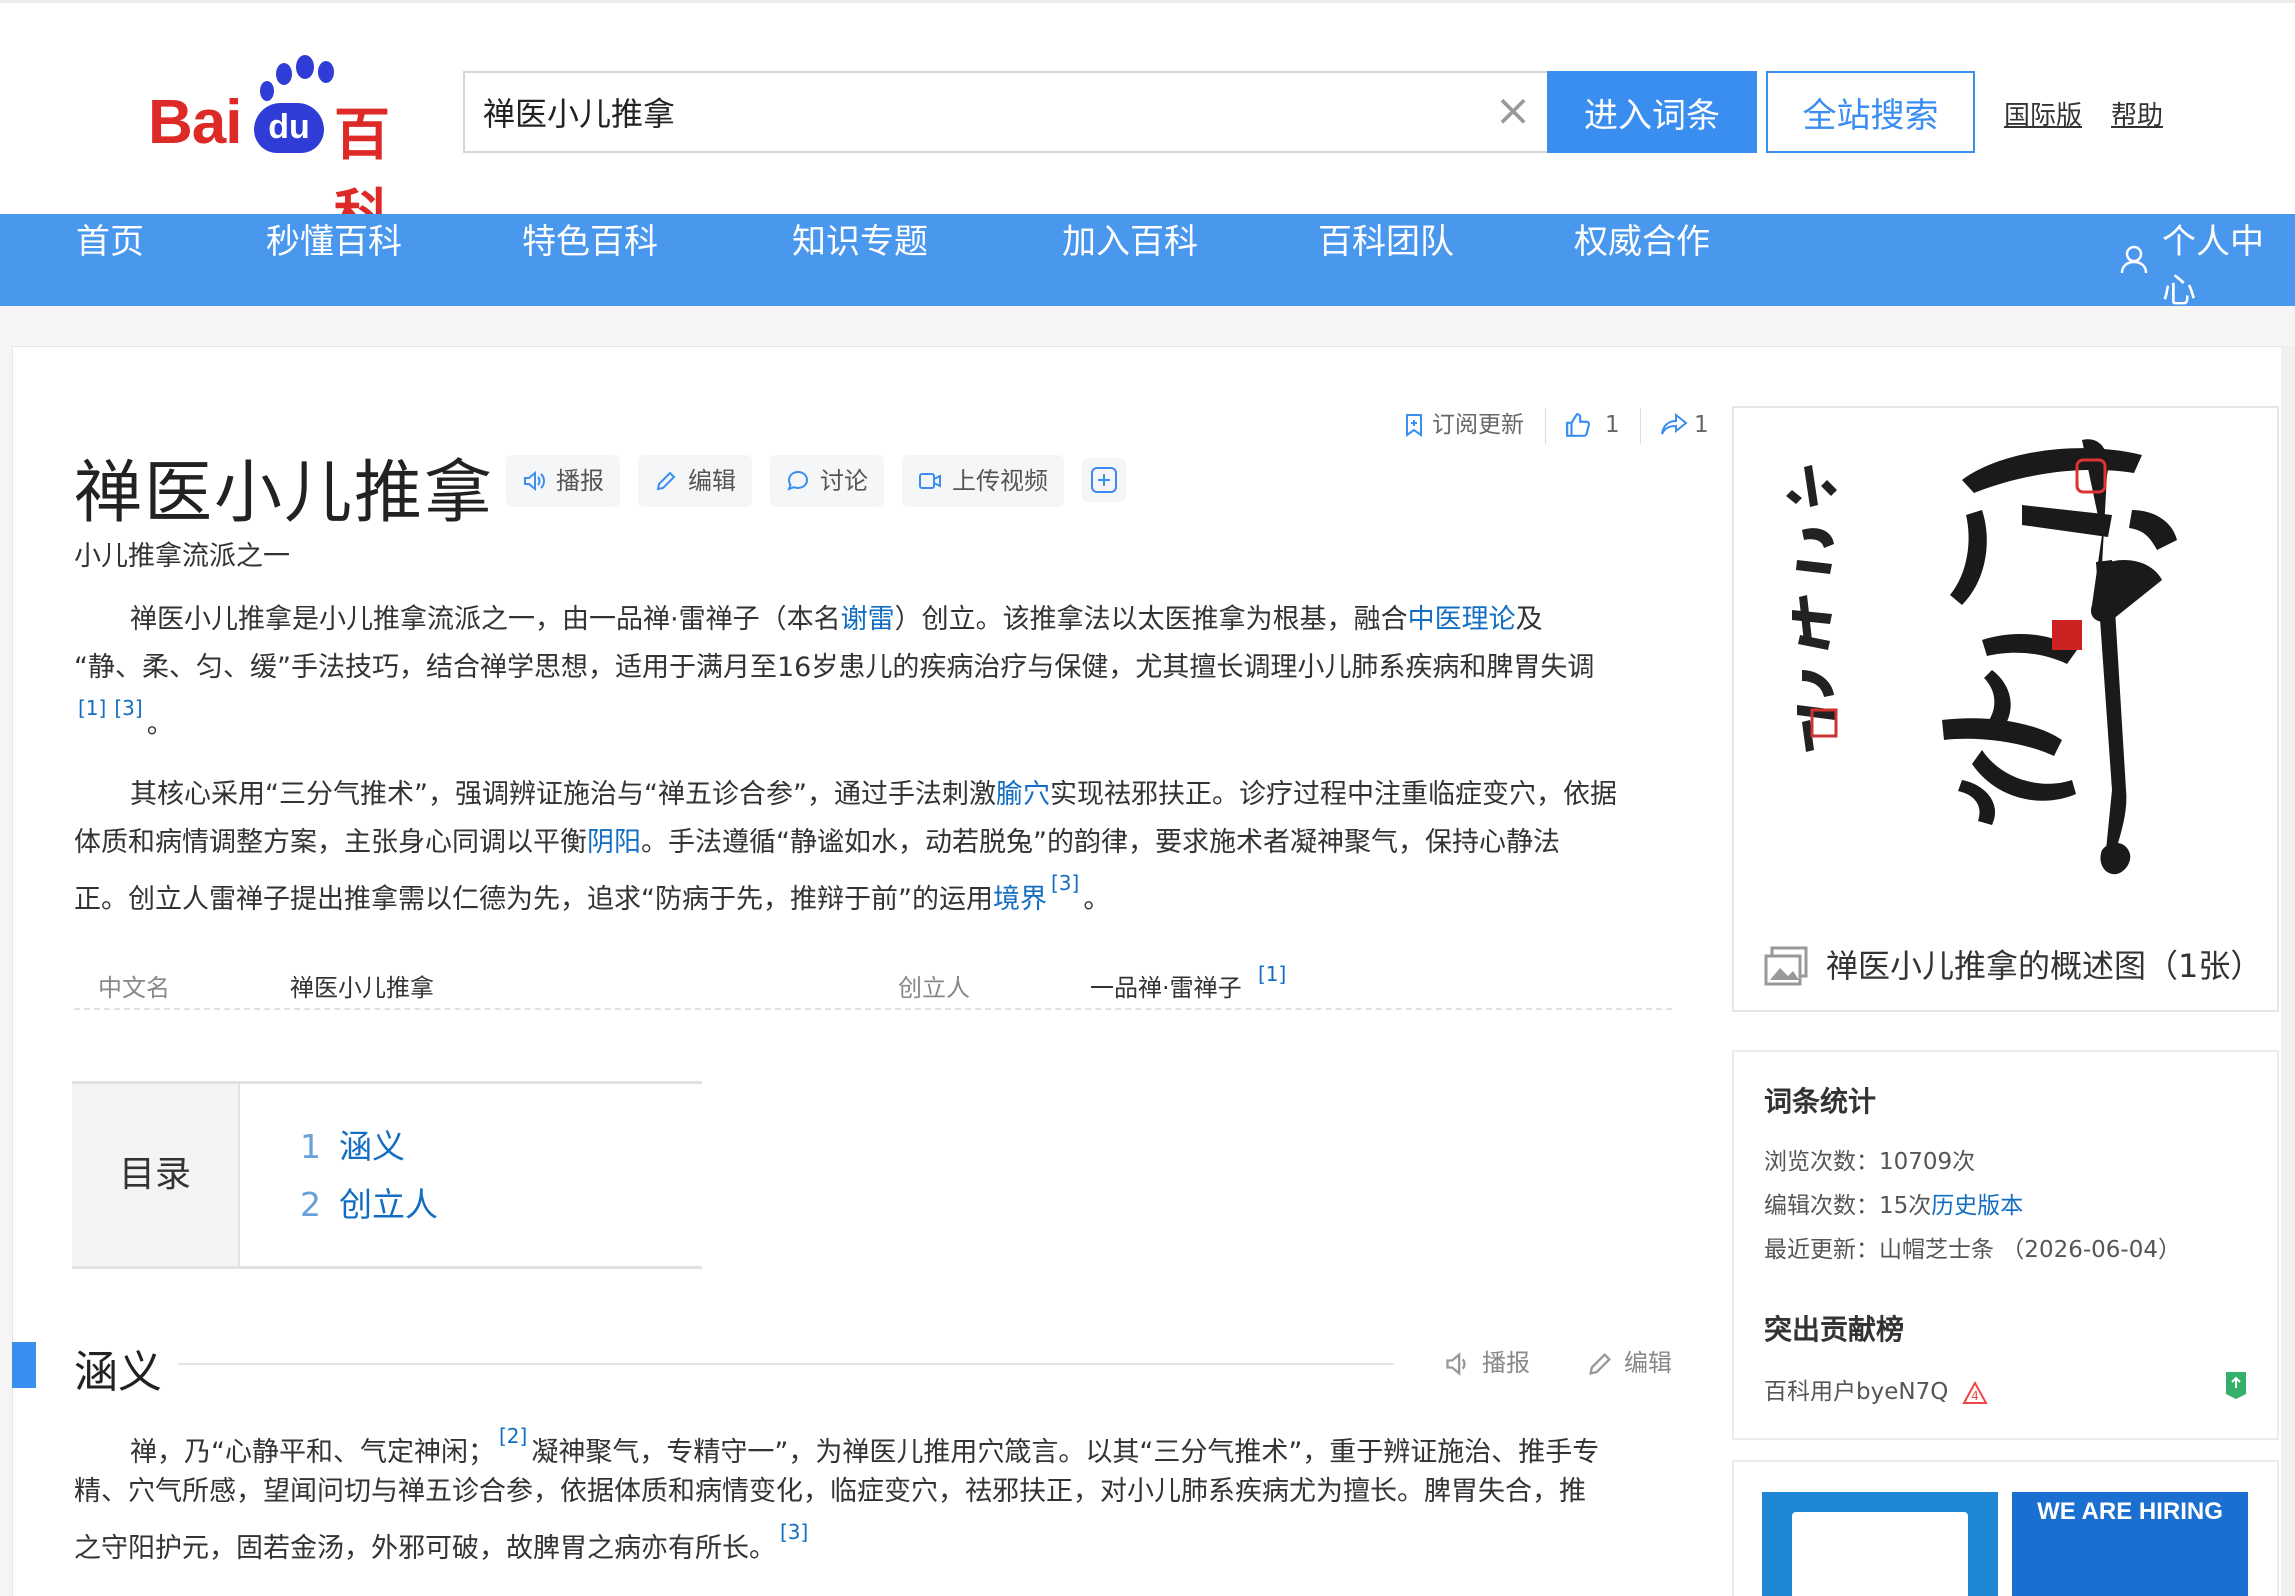  Describe the element at coordinates (2137, 113) in the screenshot. I see `help-link: 帮助` at that location.